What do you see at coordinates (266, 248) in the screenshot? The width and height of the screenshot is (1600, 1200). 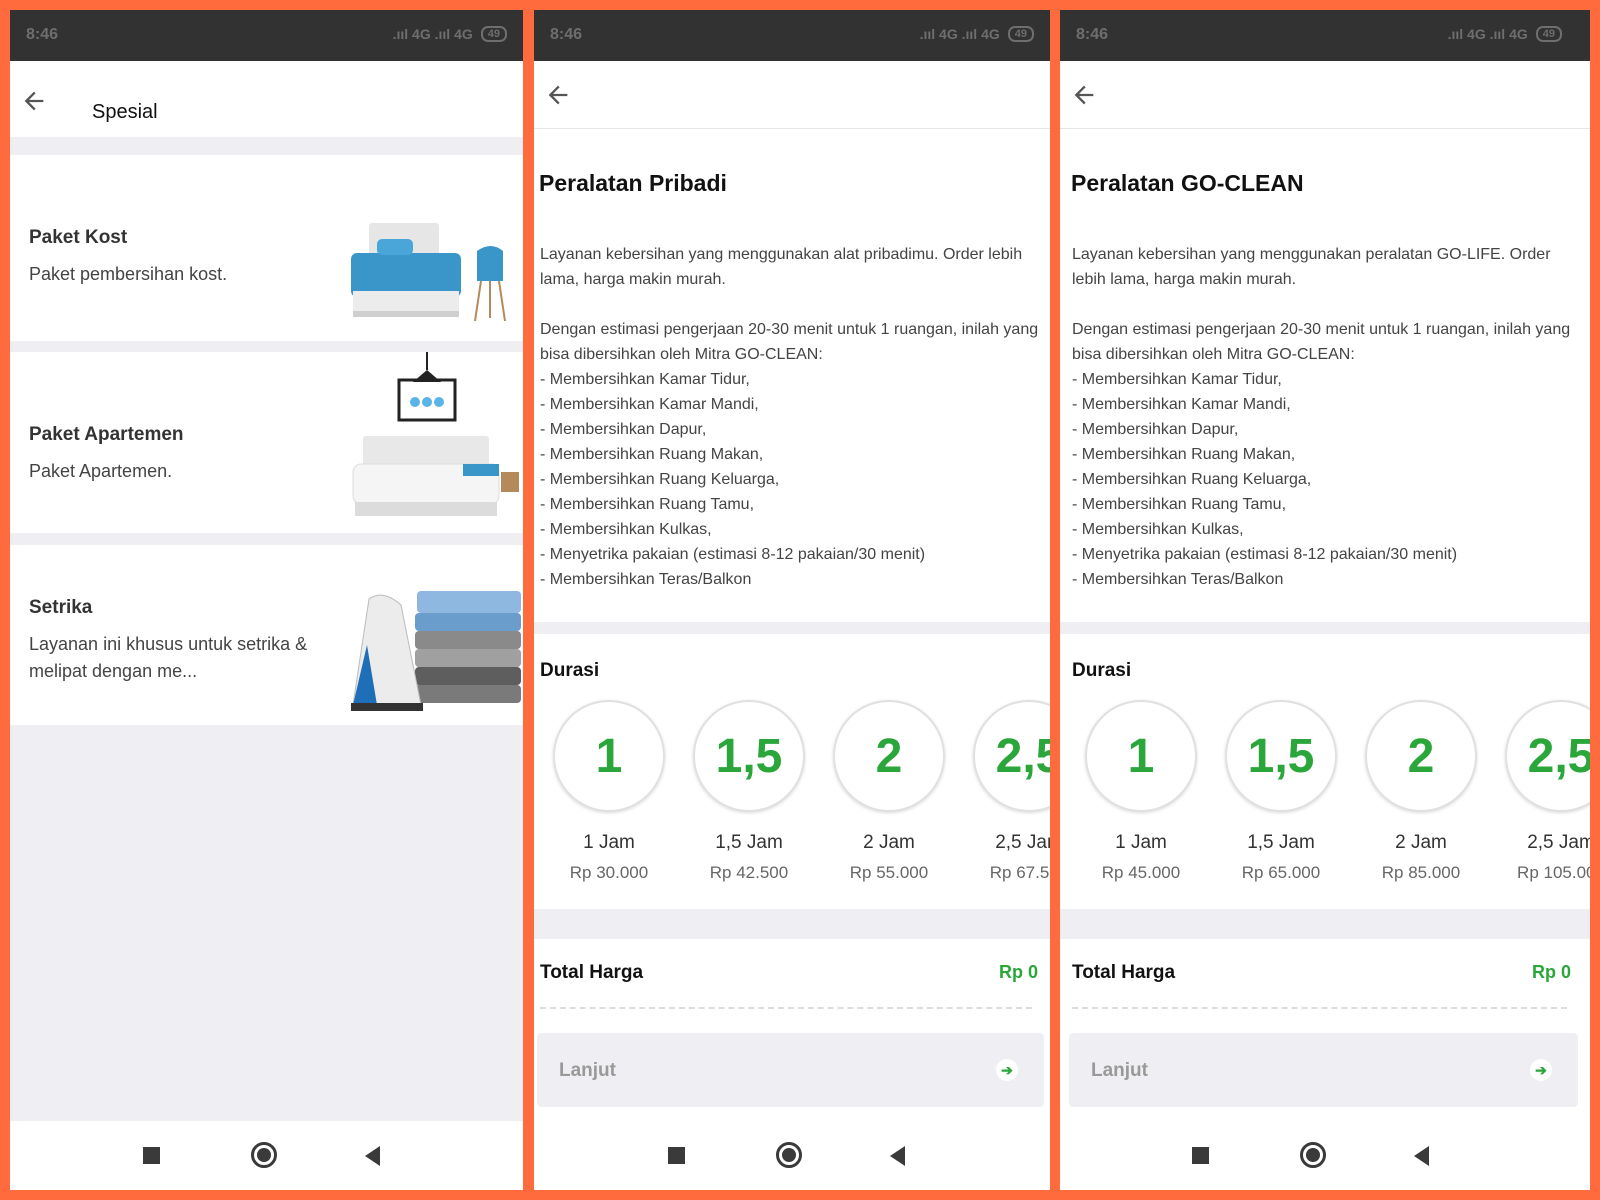 I see `list-item-paket-kost: Paket Kost Paket pembersihan kost.` at bounding box center [266, 248].